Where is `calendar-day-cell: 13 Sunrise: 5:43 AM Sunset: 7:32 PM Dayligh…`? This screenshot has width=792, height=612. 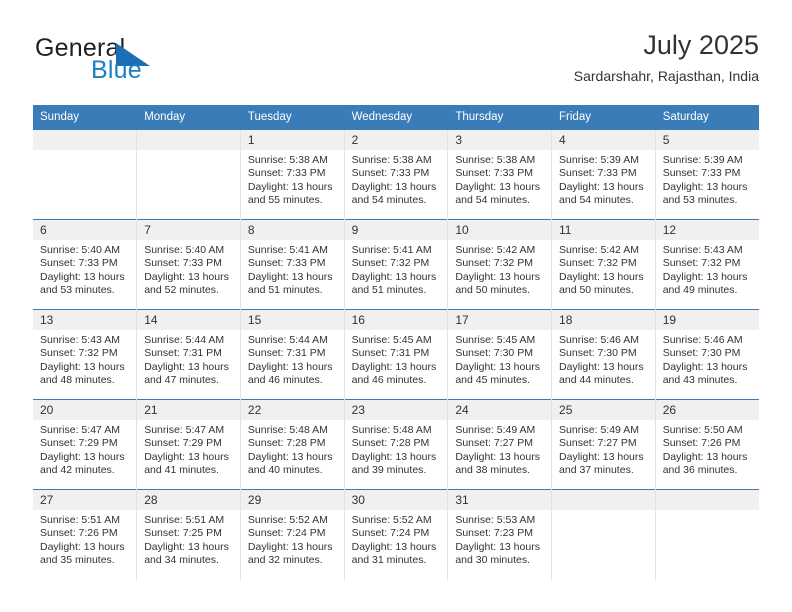
calendar-day-cell: 13 Sunrise: 5:43 AM Sunset: 7:32 PM Dayligh… is located at coordinates (85, 354).